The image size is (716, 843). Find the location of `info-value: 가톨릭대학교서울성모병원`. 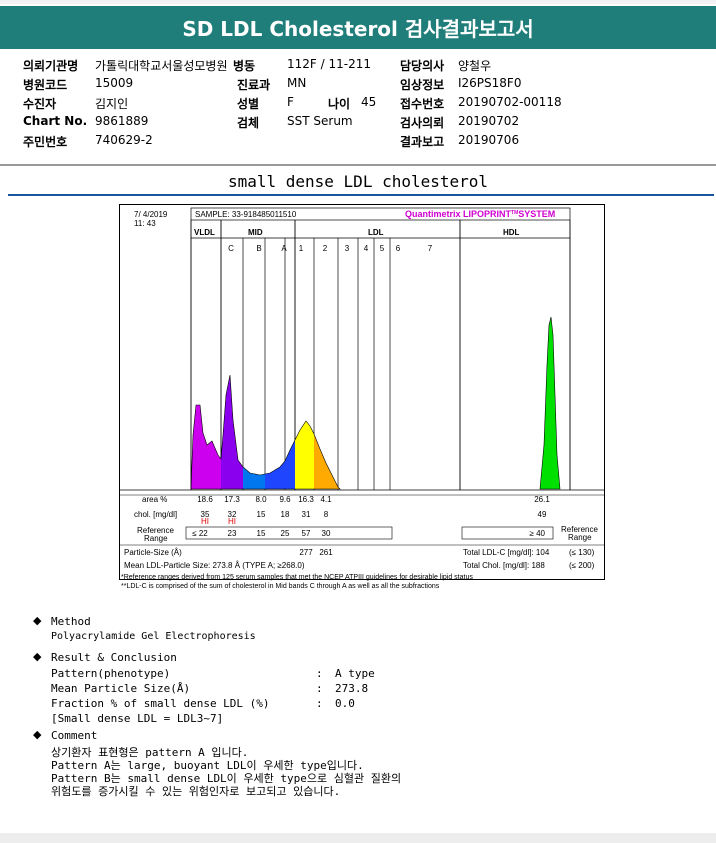

info-value: 가톨릭대학교서울성모병원 is located at coordinates (161, 66).